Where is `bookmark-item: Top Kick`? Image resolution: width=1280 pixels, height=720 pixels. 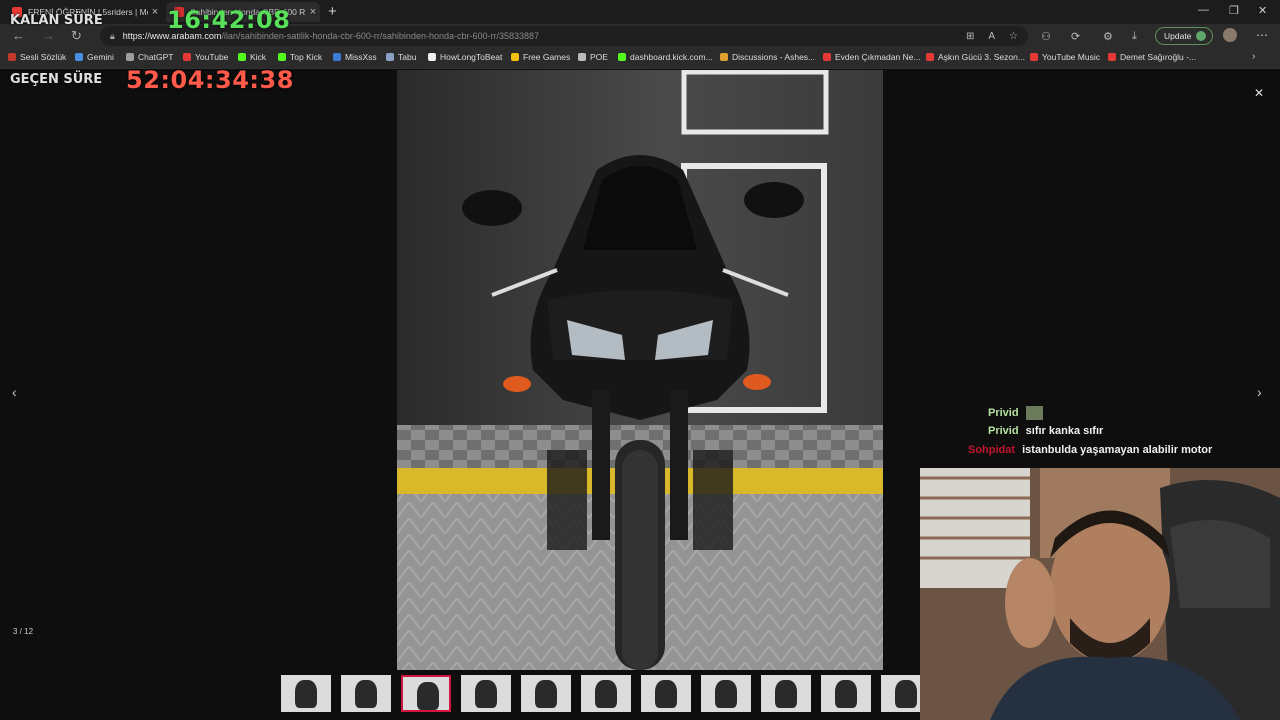 bookmark-item: Top Kick is located at coordinates (300, 57).